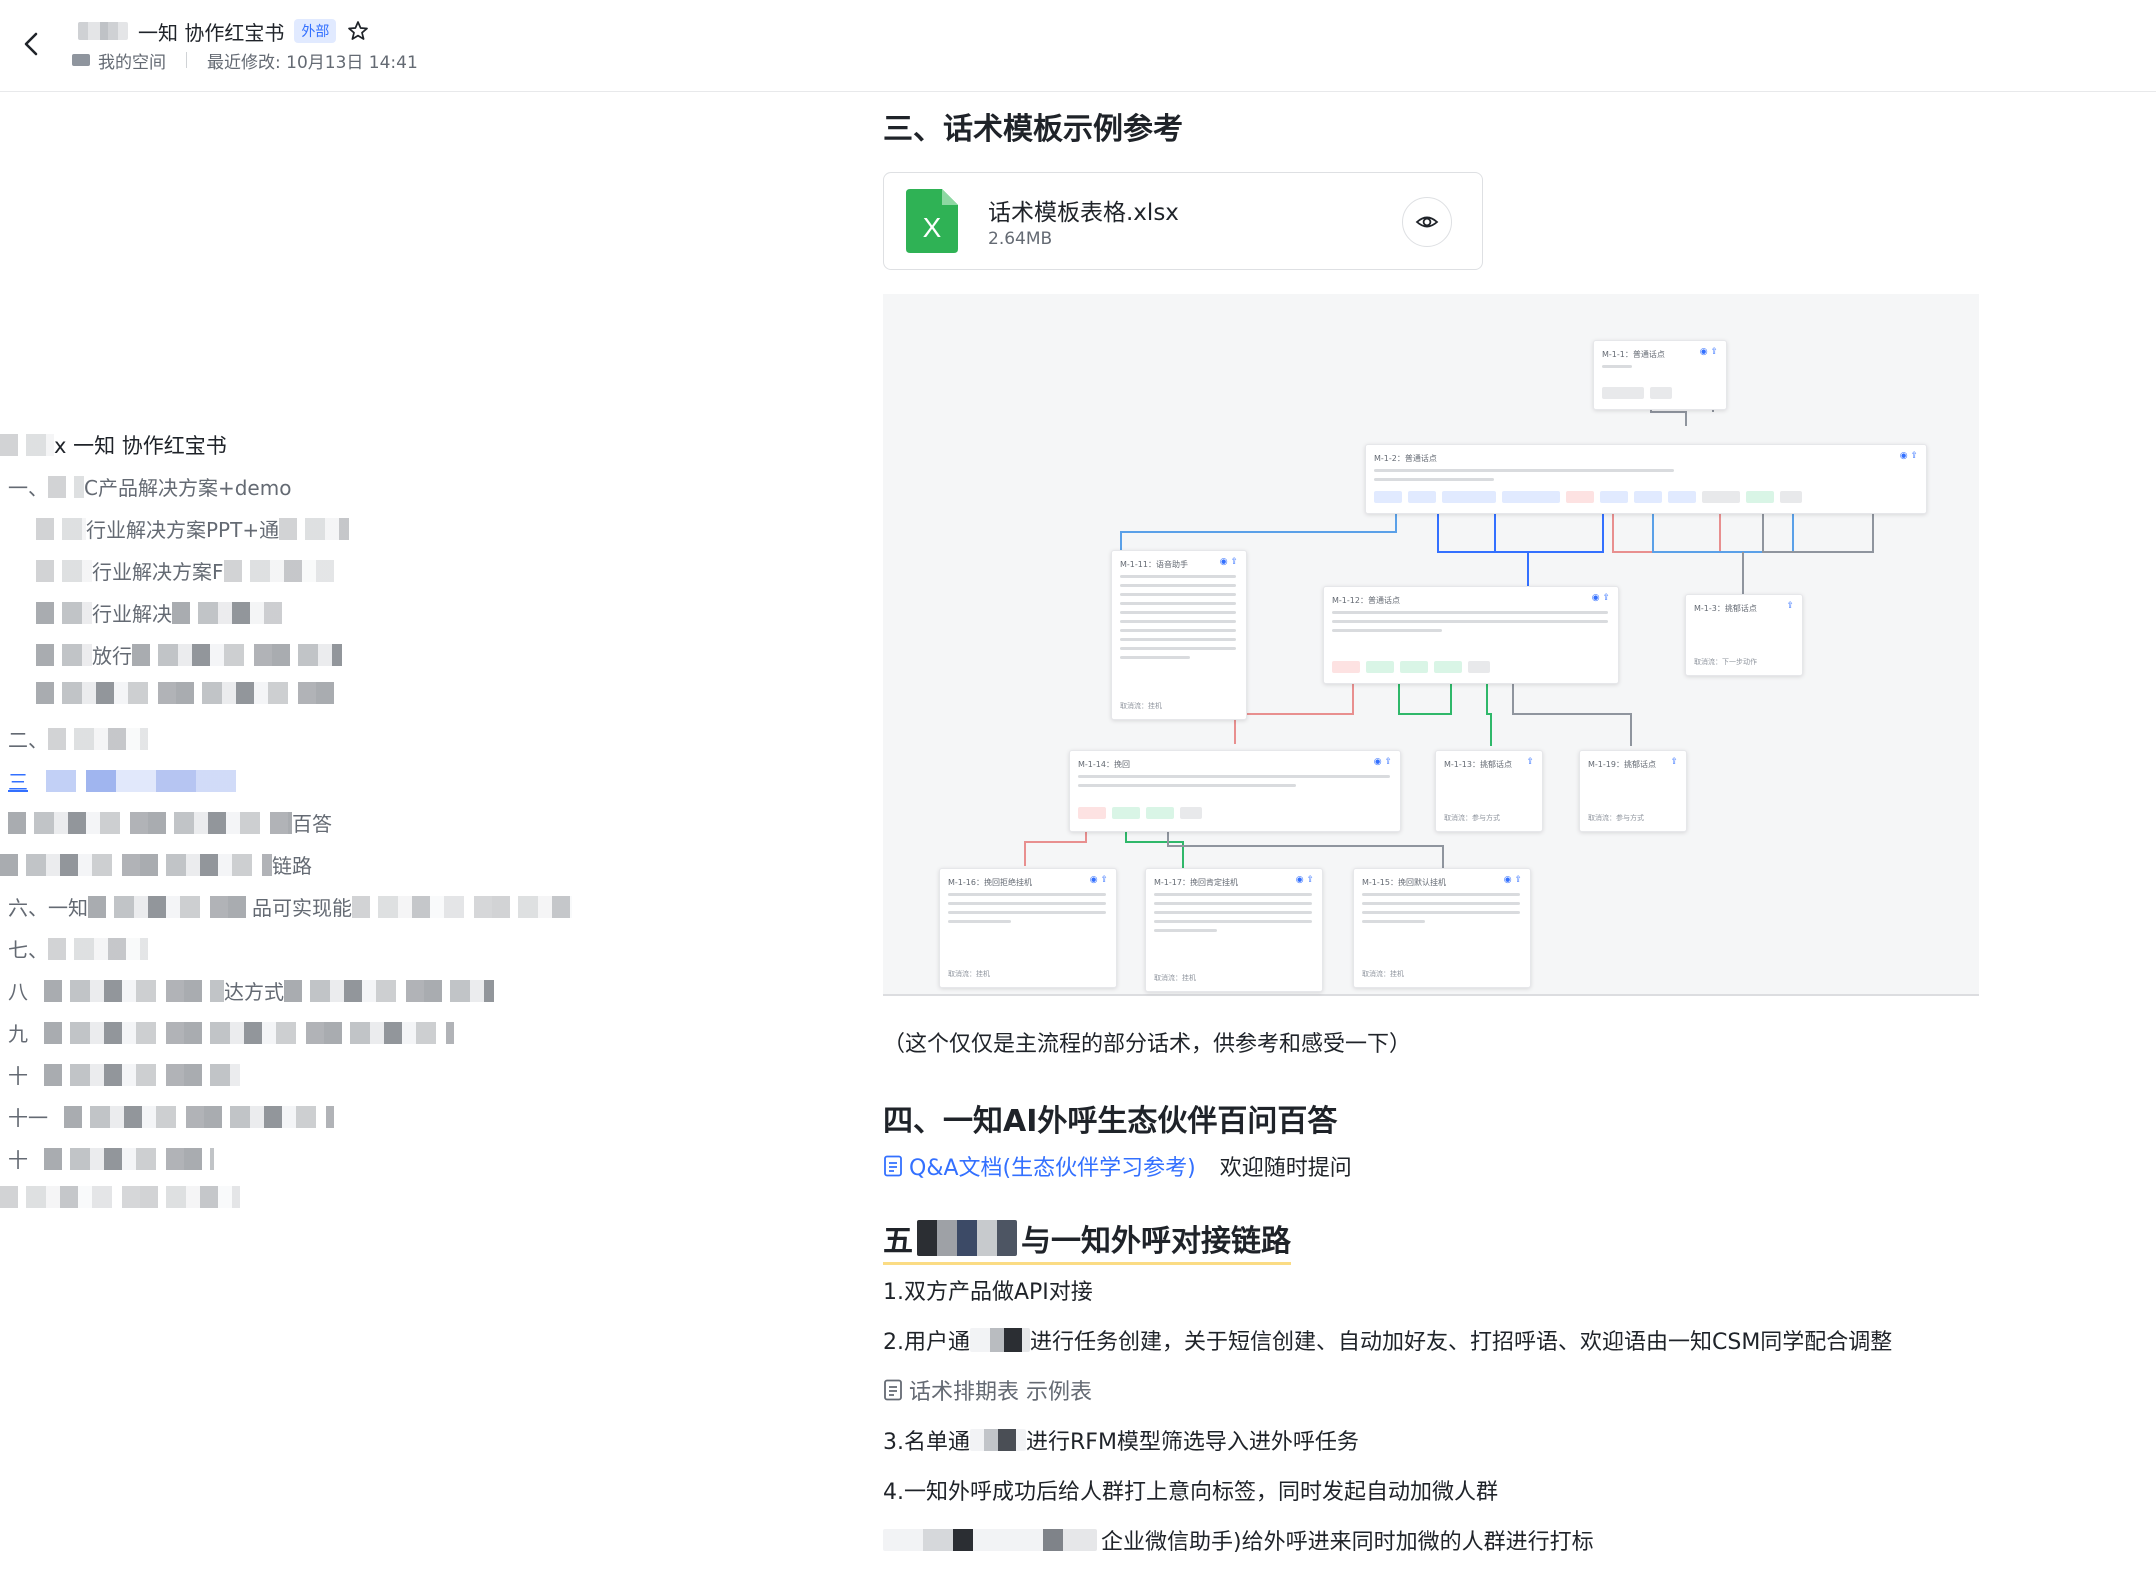 Image resolution: width=2156 pixels, height=1572 pixels. Describe the element at coordinates (1633, 791) in the screenshot. I see `flow-node: M-1-19：挑郁话点 ⇪ 取消流：参与方式` at that location.